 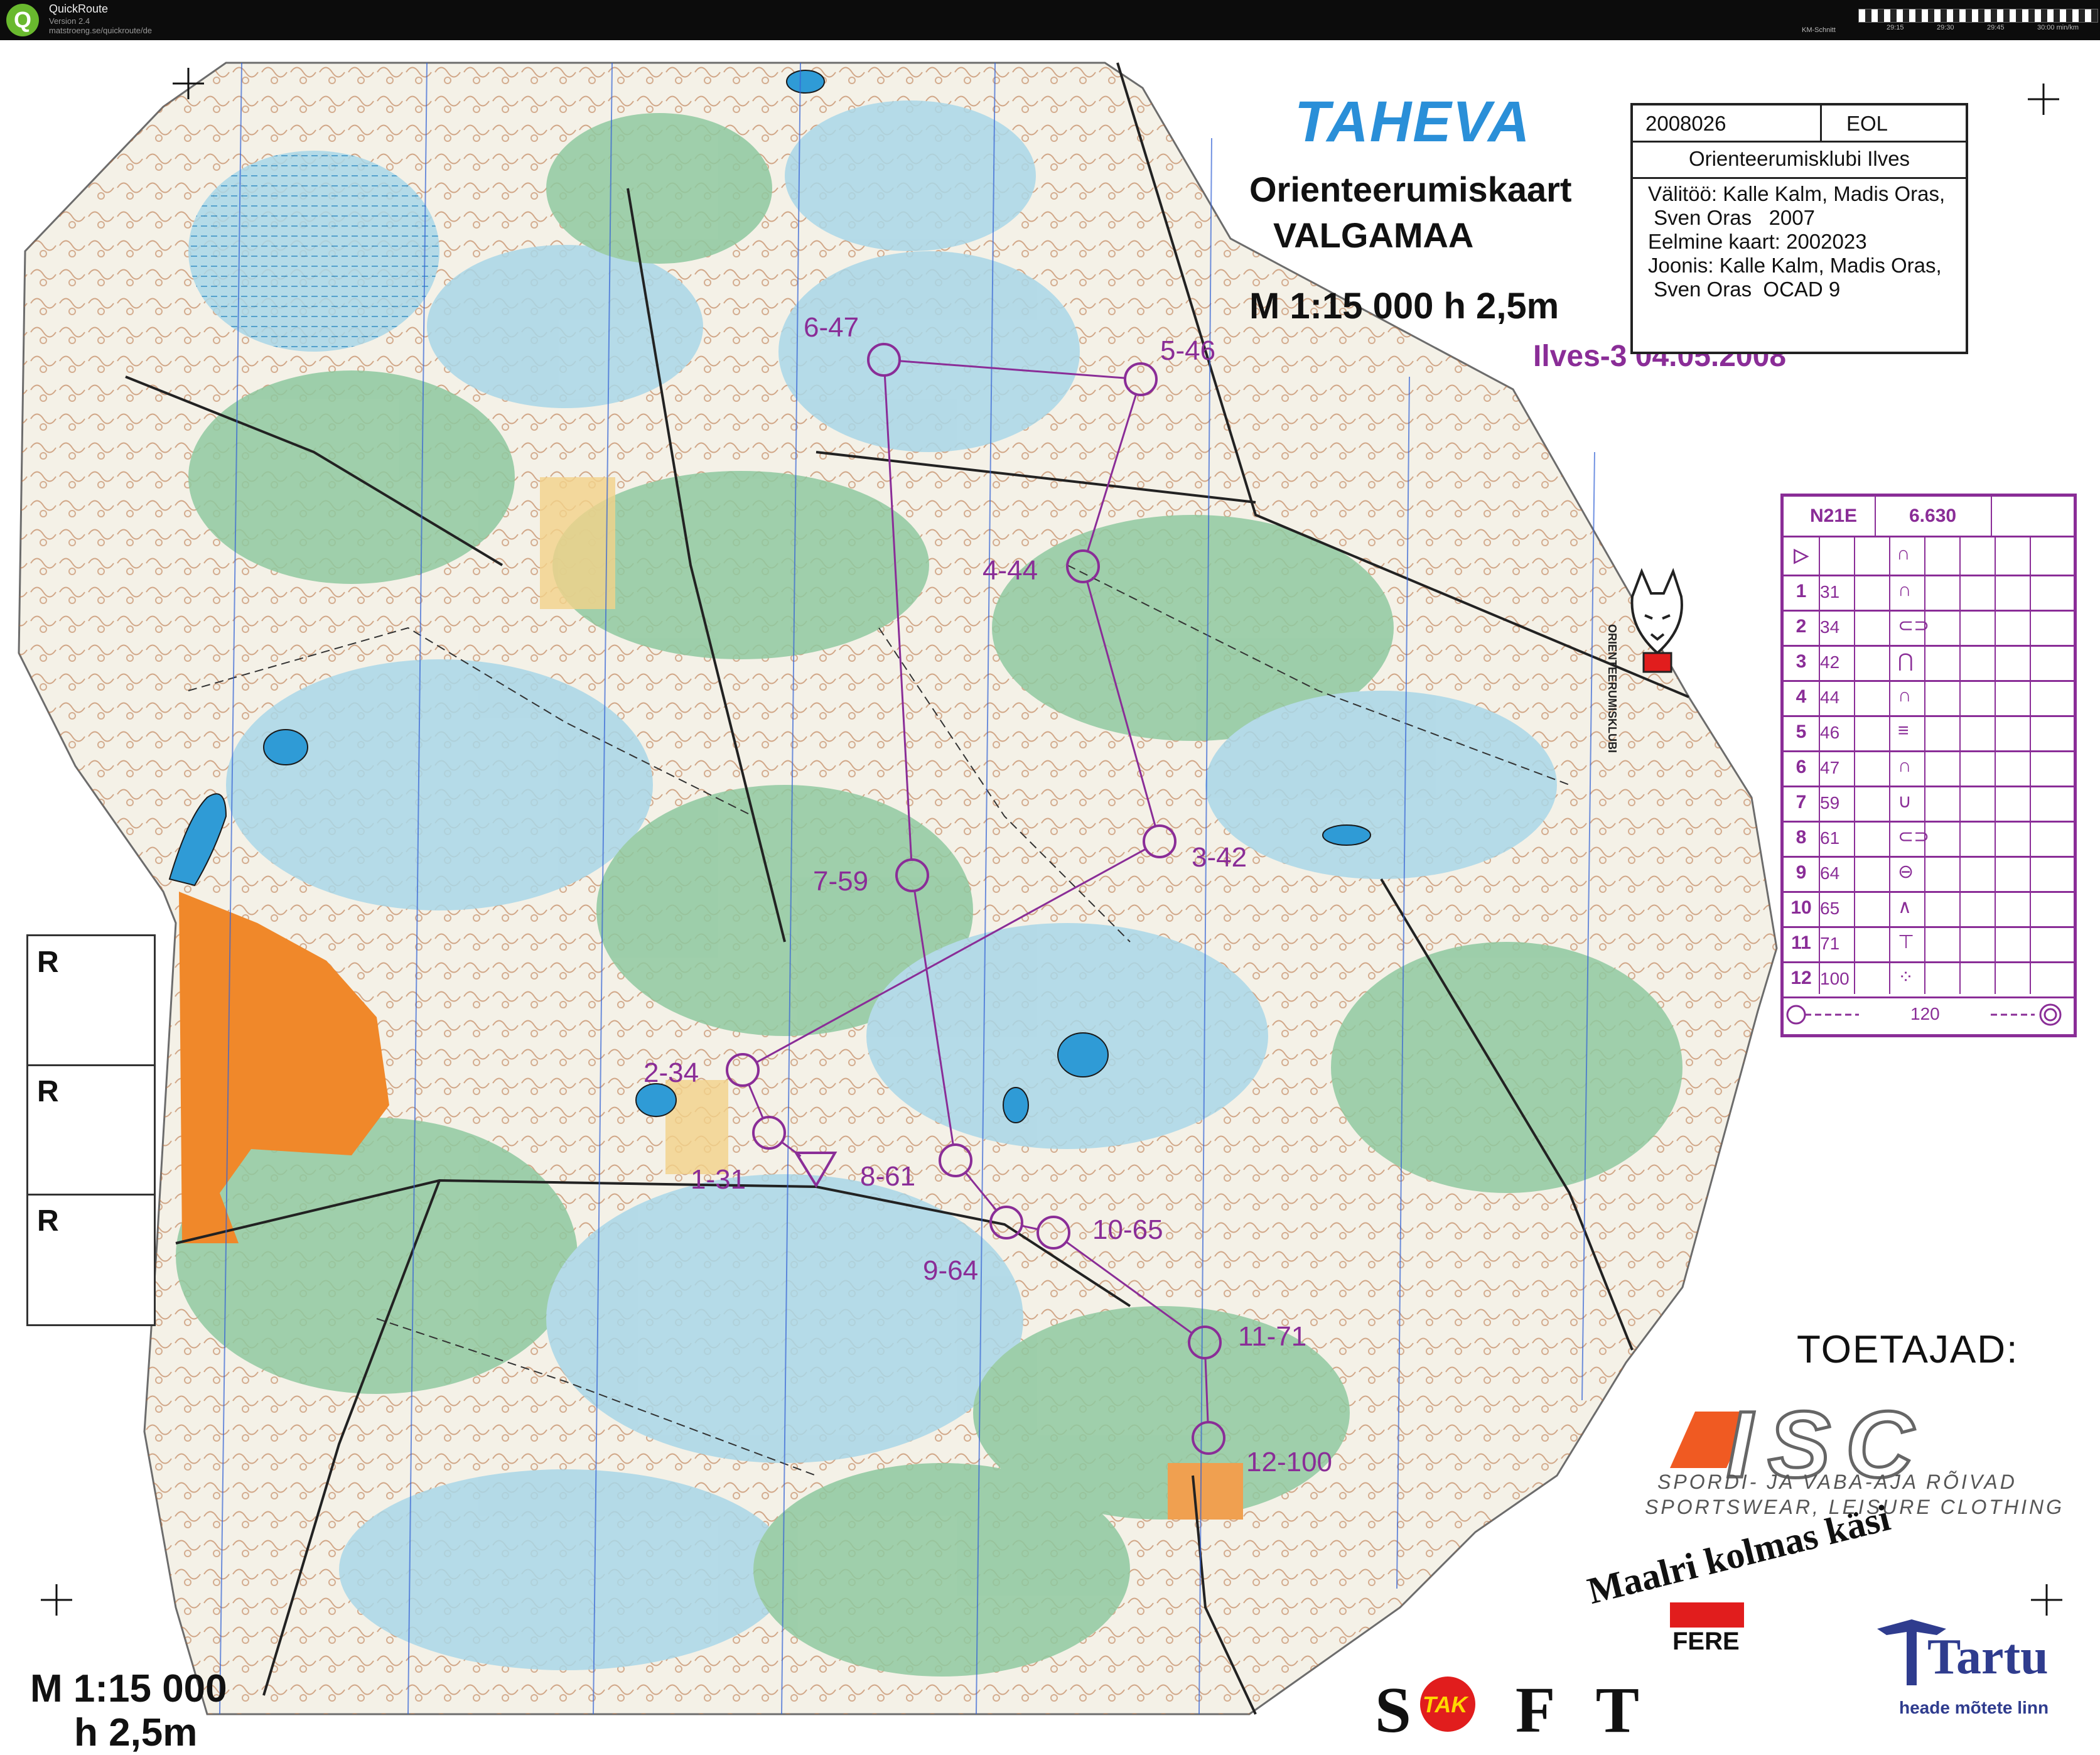 What do you see at coordinates (1830, 908) in the screenshot?
I see `cd-control-code: 65` at bounding box center [1830, 908].